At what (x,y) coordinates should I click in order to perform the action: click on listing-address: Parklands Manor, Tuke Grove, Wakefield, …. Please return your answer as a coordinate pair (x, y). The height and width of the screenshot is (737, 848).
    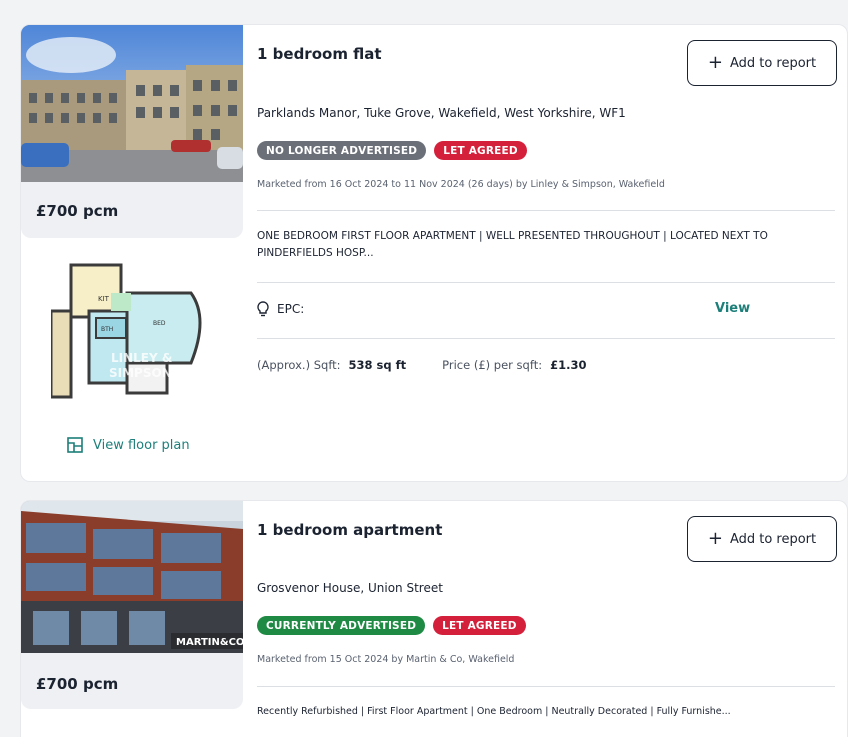
    Looking at the image, I should click on (441, 113).